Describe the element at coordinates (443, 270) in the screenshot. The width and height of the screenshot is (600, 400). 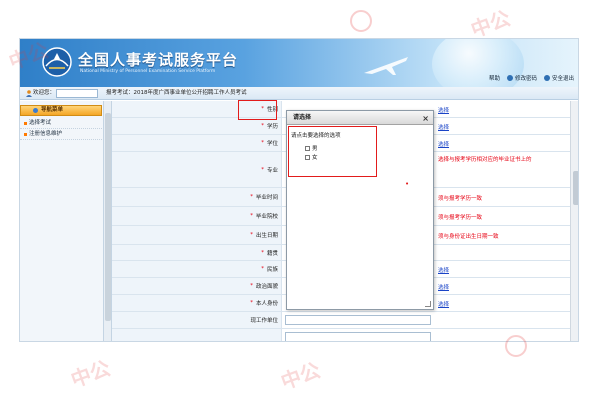
I see `ethnicity-choose-link: 选择` at that location.